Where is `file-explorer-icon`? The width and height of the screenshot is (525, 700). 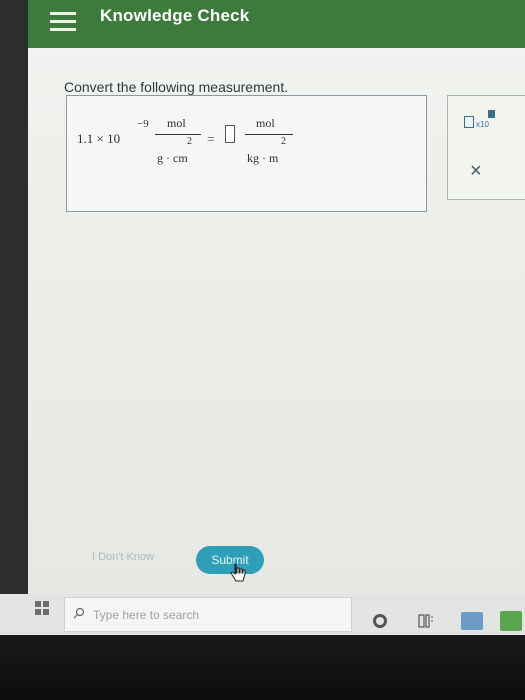 file-explorer-icon is located at coordinates (472, 621).